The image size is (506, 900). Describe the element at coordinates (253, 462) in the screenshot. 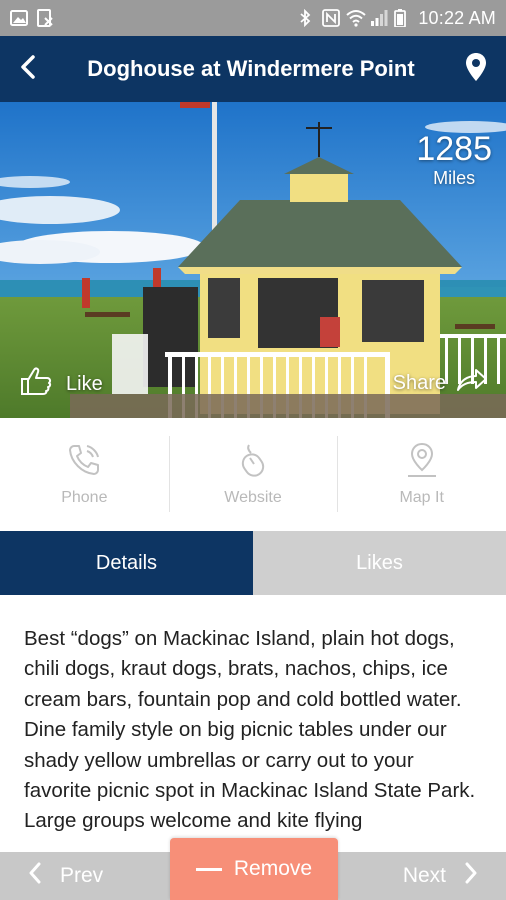

I see `mouse-icon` at that location.